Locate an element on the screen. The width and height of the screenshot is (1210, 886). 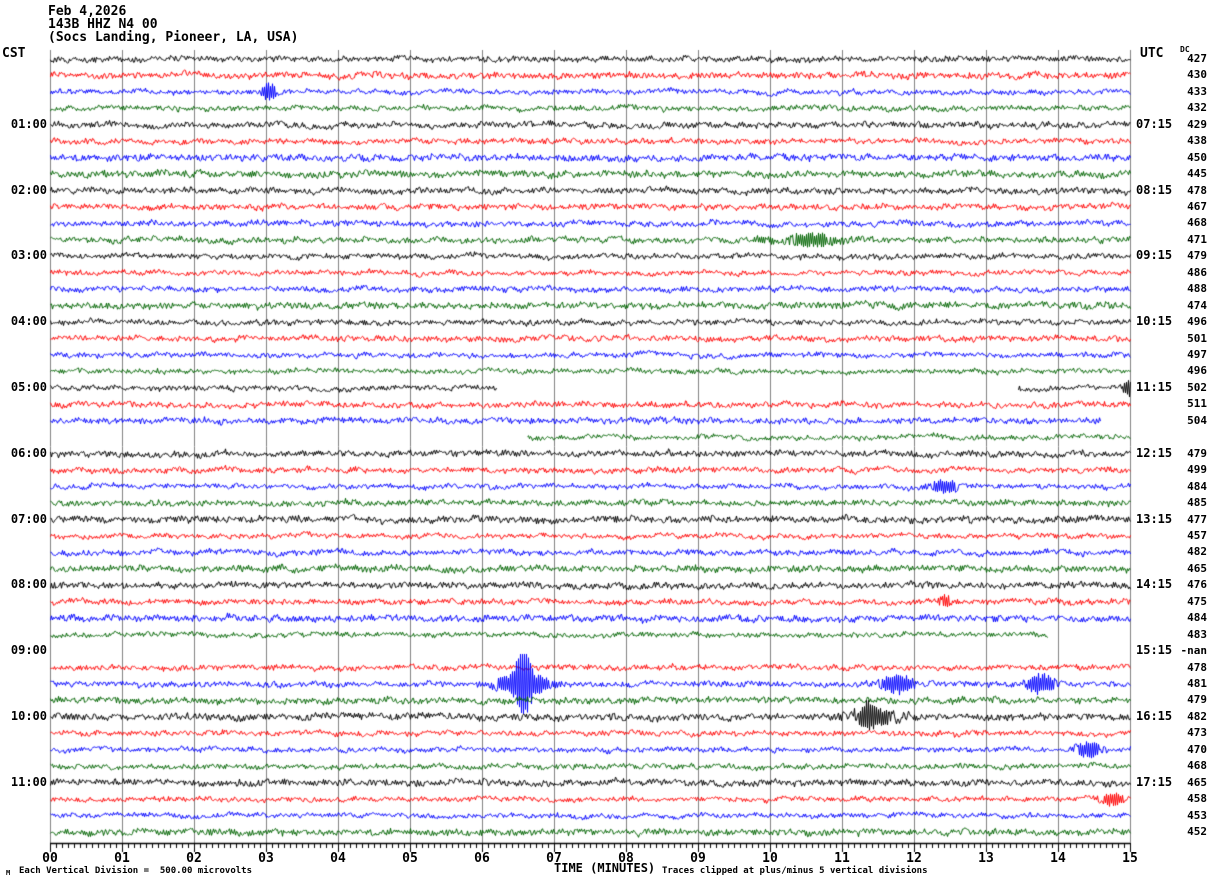
dc-value: 483 is located at coordinates (1197, 634).